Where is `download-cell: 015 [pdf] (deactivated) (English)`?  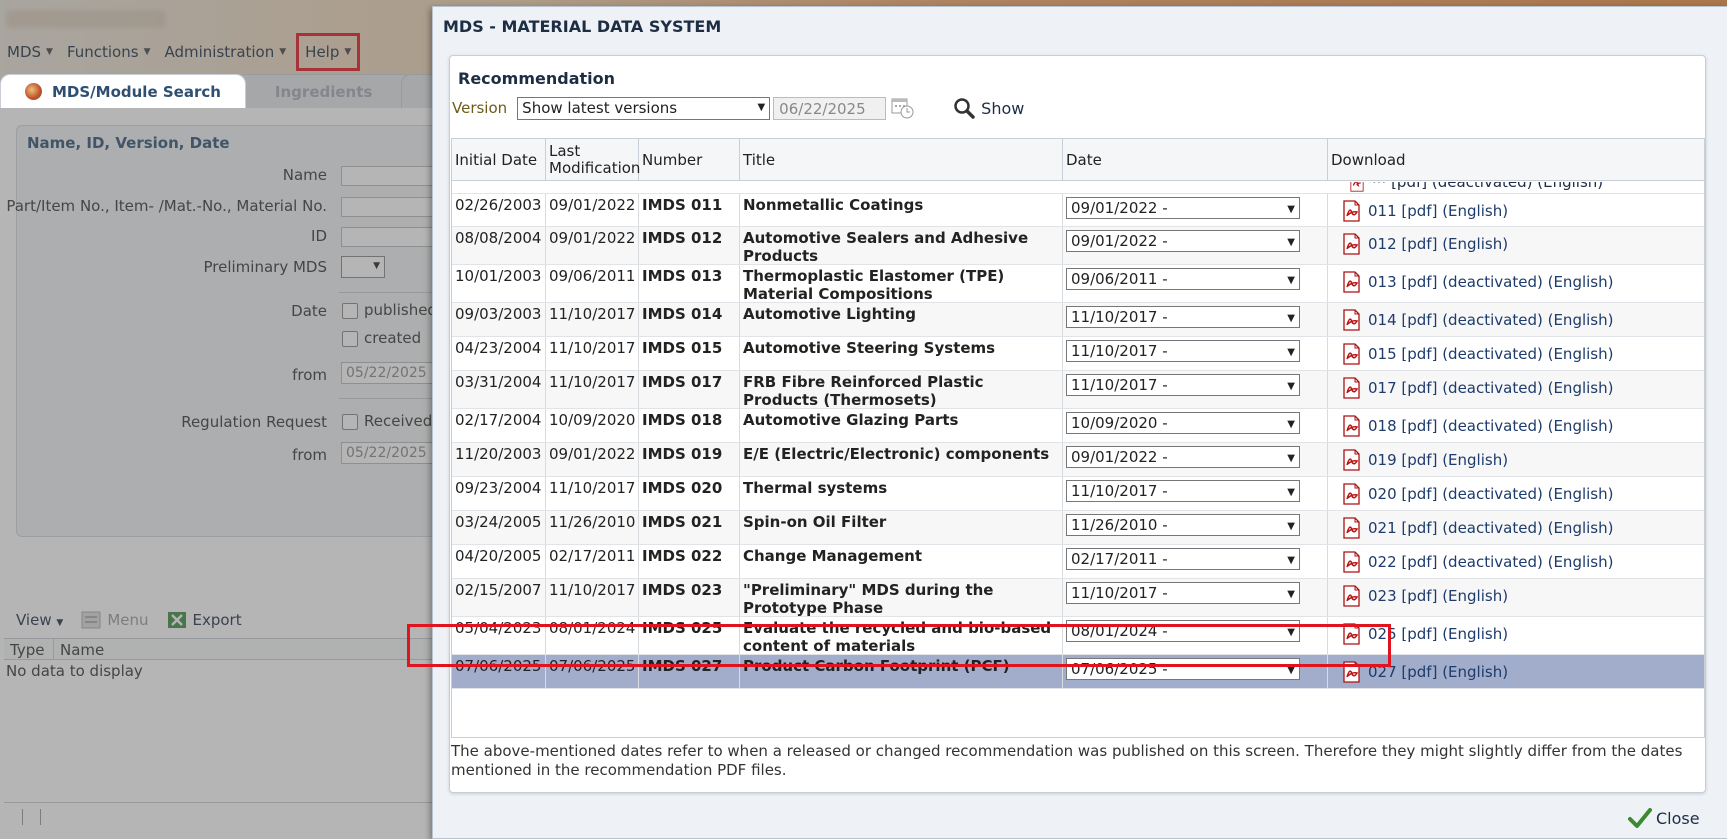 download-cell: 015 [pdf] (deactivated) (English) is located at coordinates (1516, 353).